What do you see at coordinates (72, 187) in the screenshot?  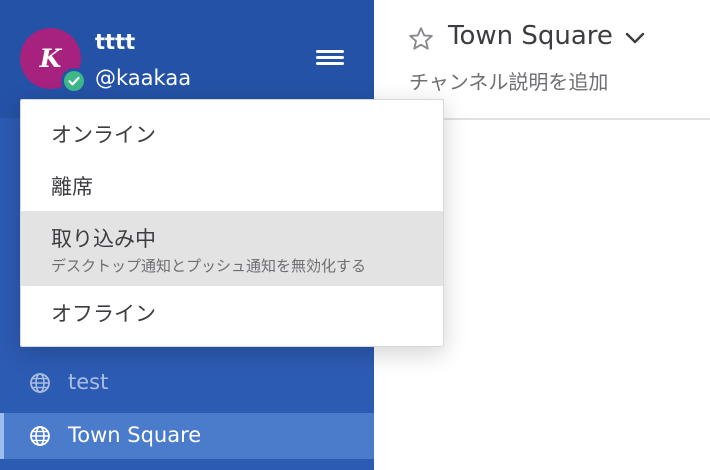 I see `status-option-label: 離席` at bounding box center [72, 187].